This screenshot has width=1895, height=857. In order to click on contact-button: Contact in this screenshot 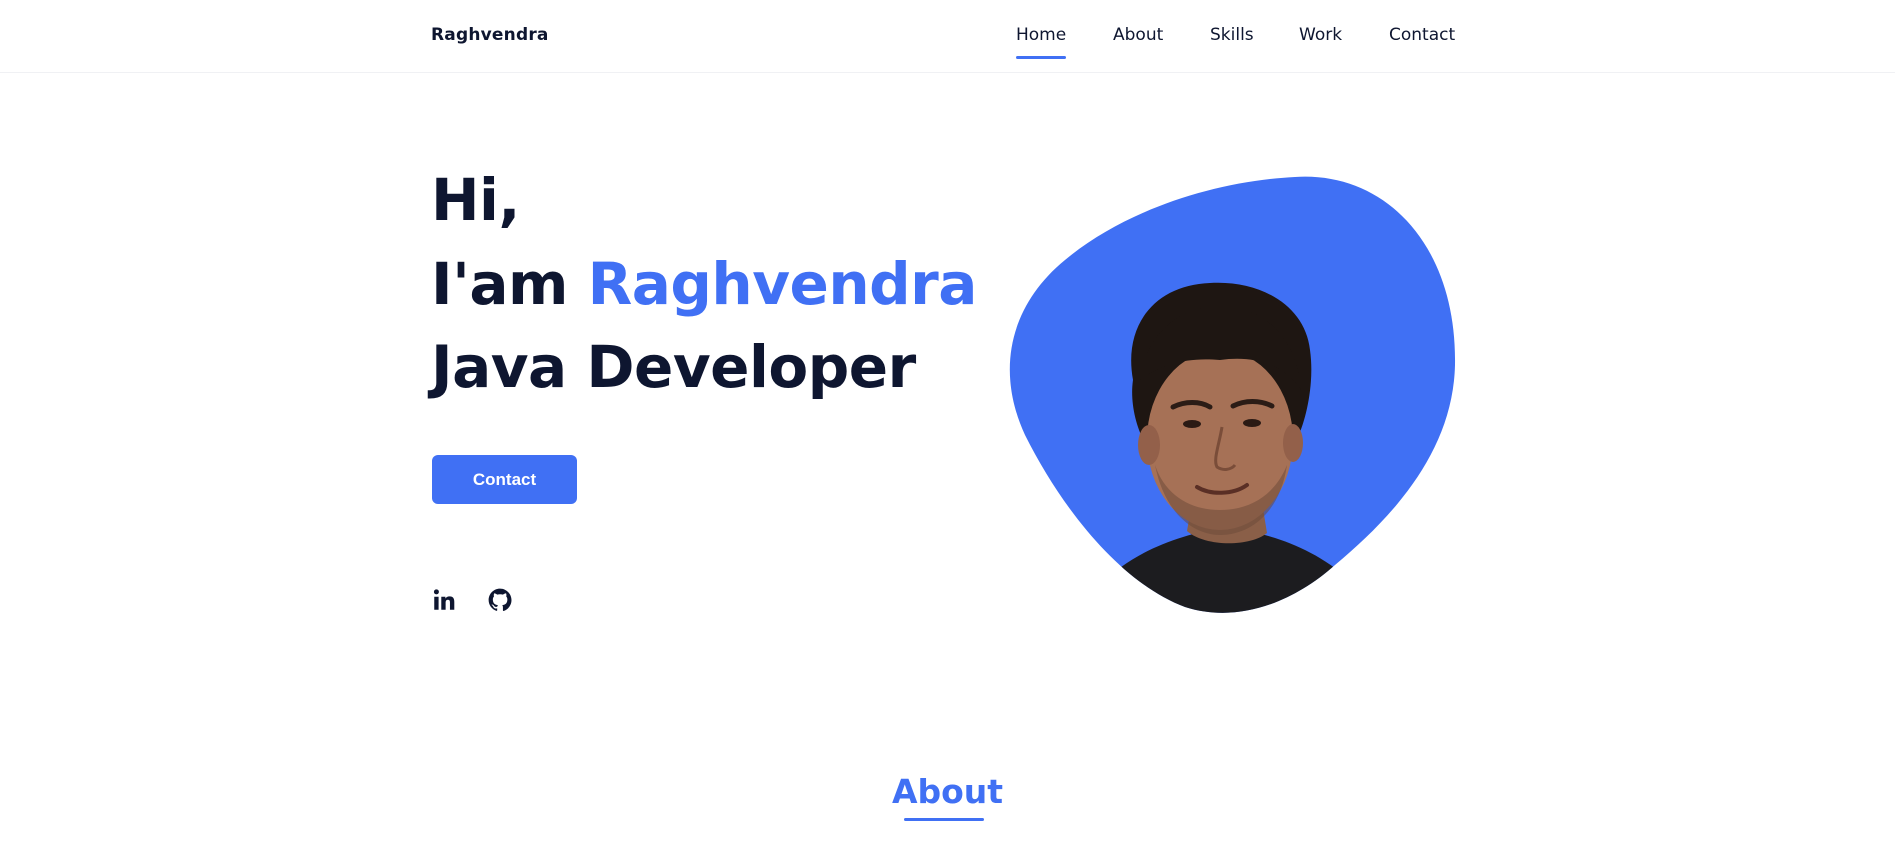, I will do `click(504, 479)`.